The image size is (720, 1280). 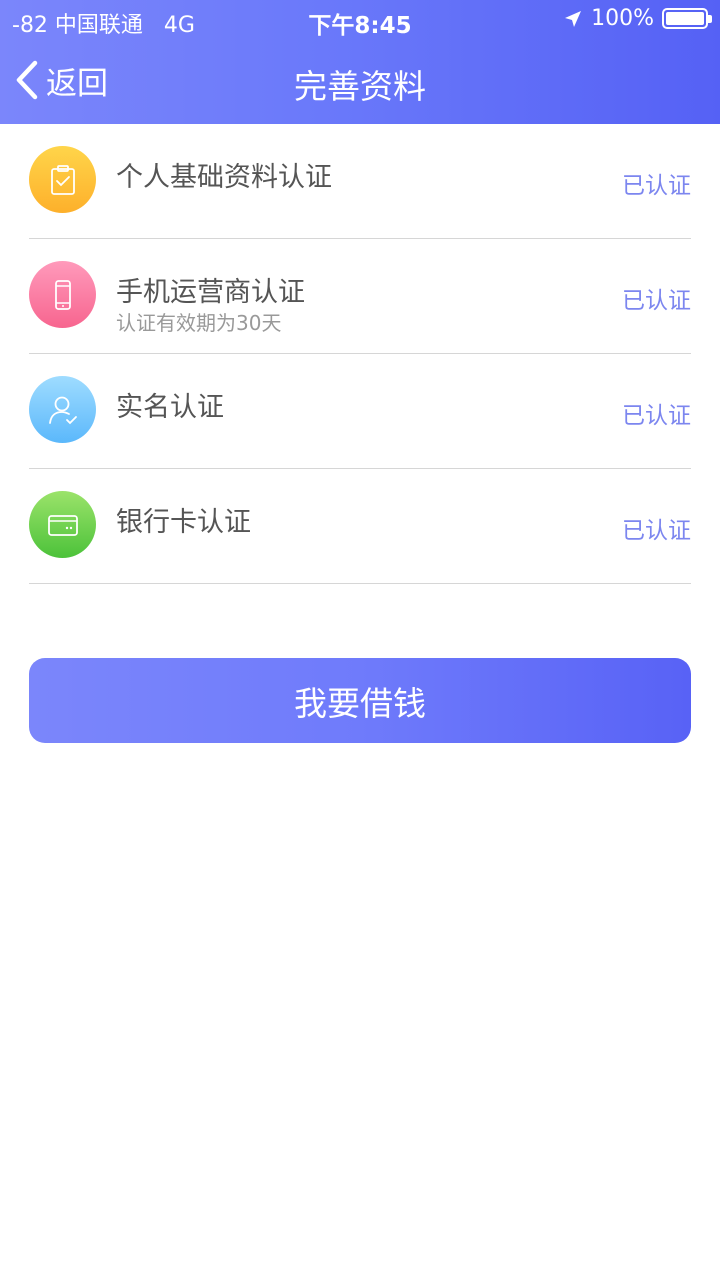 What do you see at coordinates (360, 700) in the screenshot?
I see `borrow-button: 我要借钱` at bounding box center [360, 700].